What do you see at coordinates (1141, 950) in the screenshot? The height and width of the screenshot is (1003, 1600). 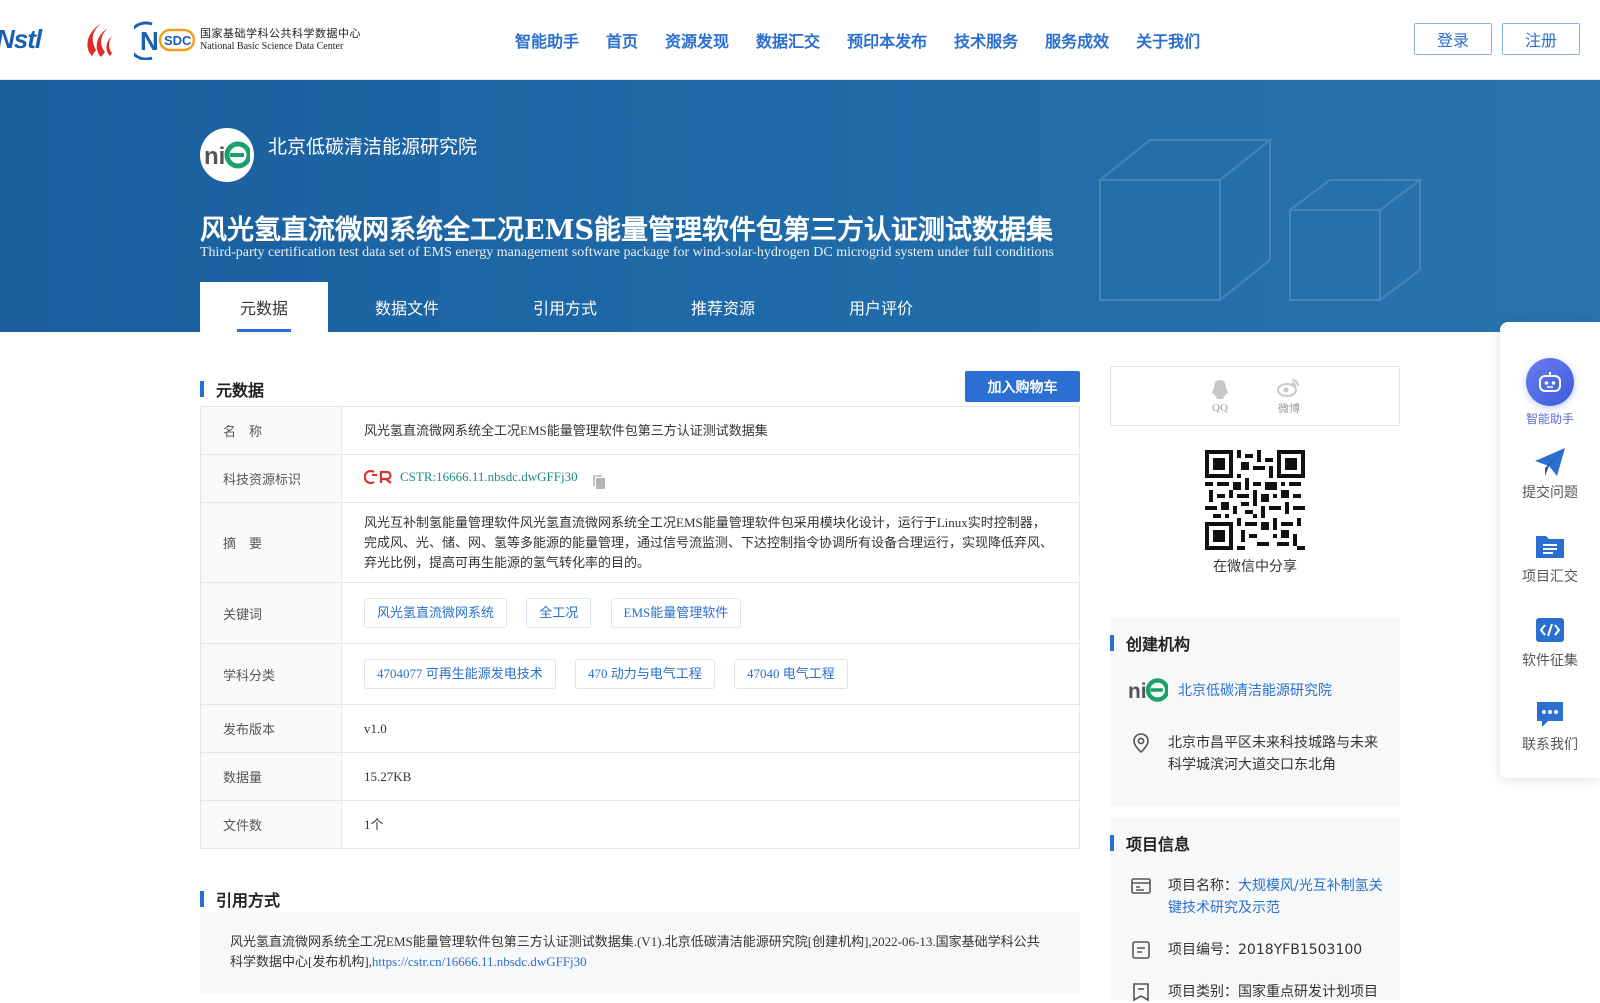 I see `document-icon` at bounding box center [1141, 950].